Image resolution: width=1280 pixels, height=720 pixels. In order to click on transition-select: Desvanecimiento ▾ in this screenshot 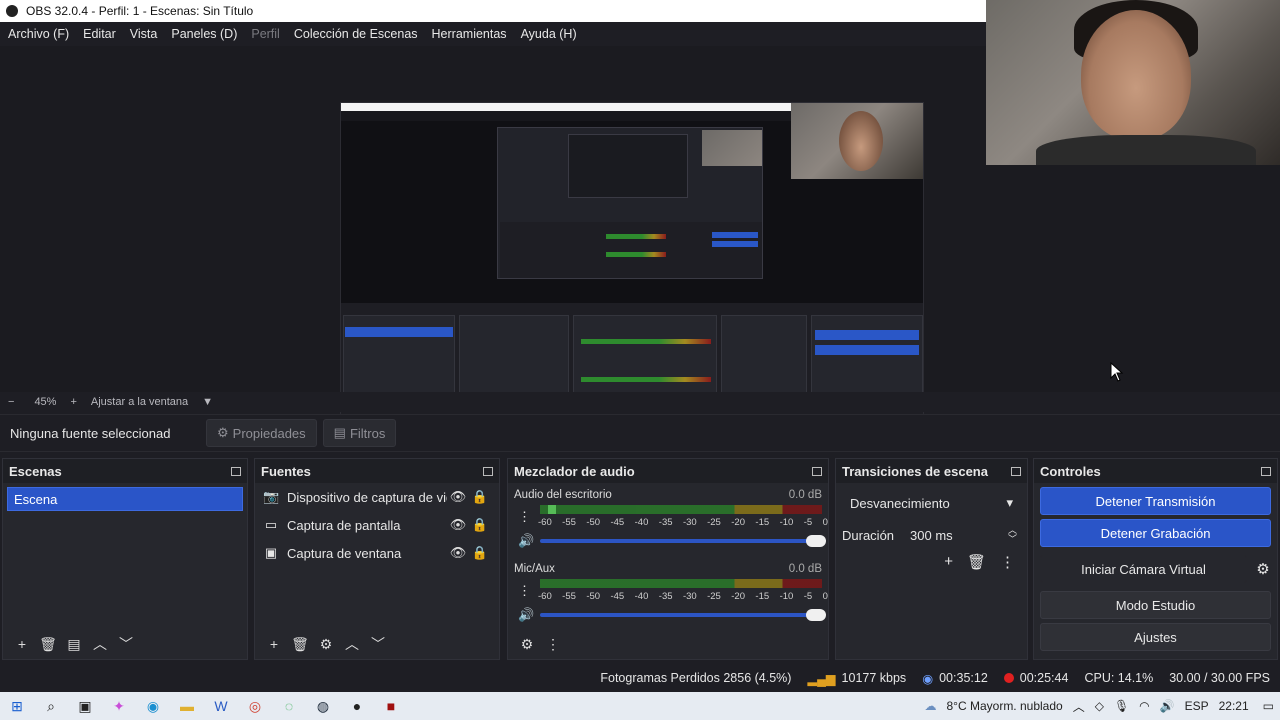, I will do `click(931, 503)`.